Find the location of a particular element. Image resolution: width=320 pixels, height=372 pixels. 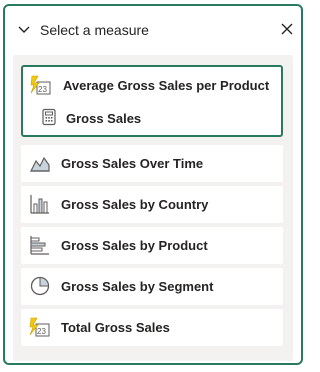

measure-item-average-gross-sales-per-product: 23 Average Gross Sales per Product is located at coordinates (152, 85).